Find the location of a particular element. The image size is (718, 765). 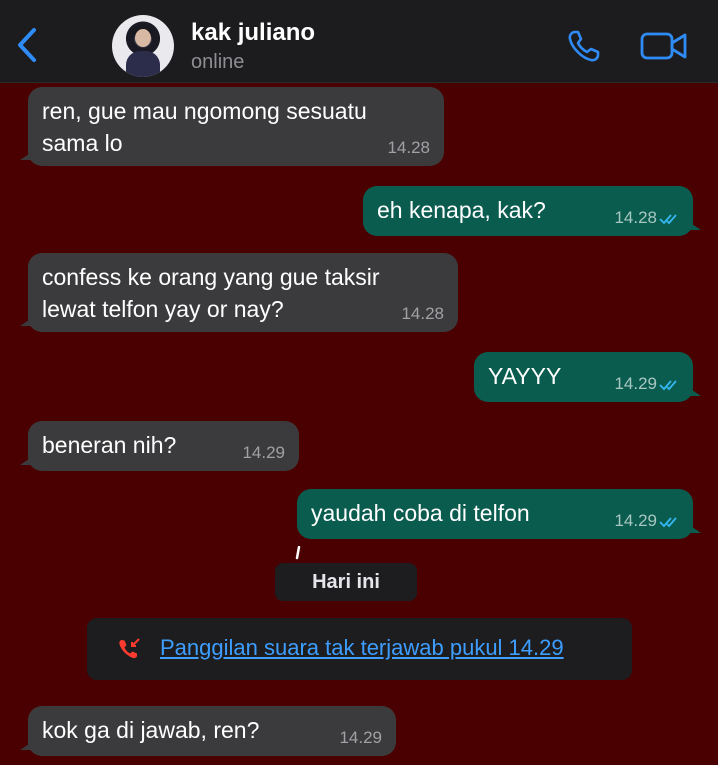

contact-name: kak juliano is located at coordinates (253, 33).